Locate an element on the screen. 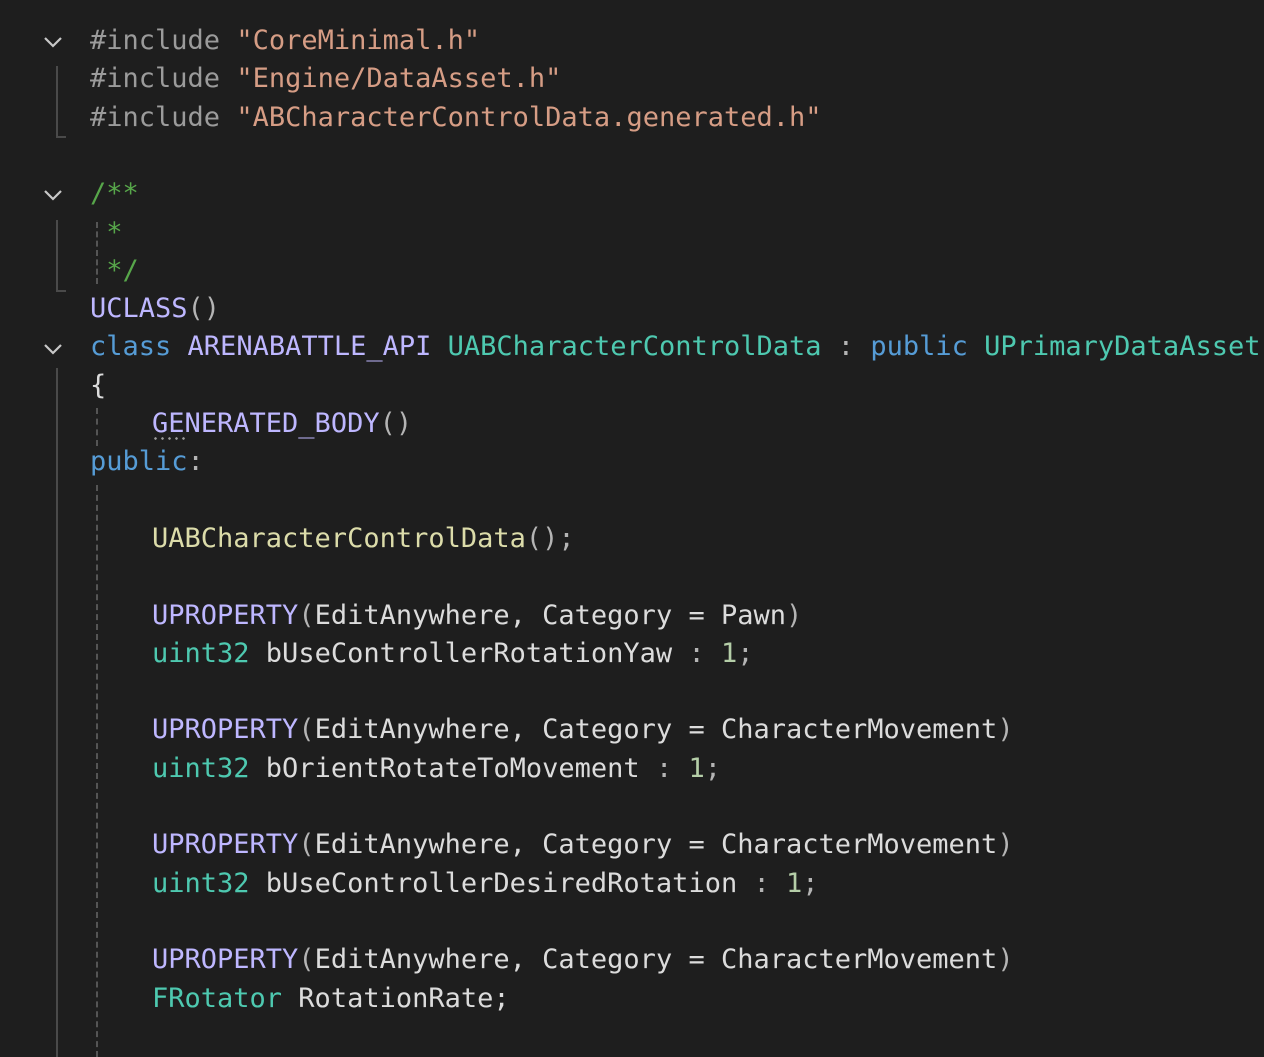 This screenshot has height=1057, width=1264. code-line: UABCharacterControlData(); is located at coordinates (632, 539).